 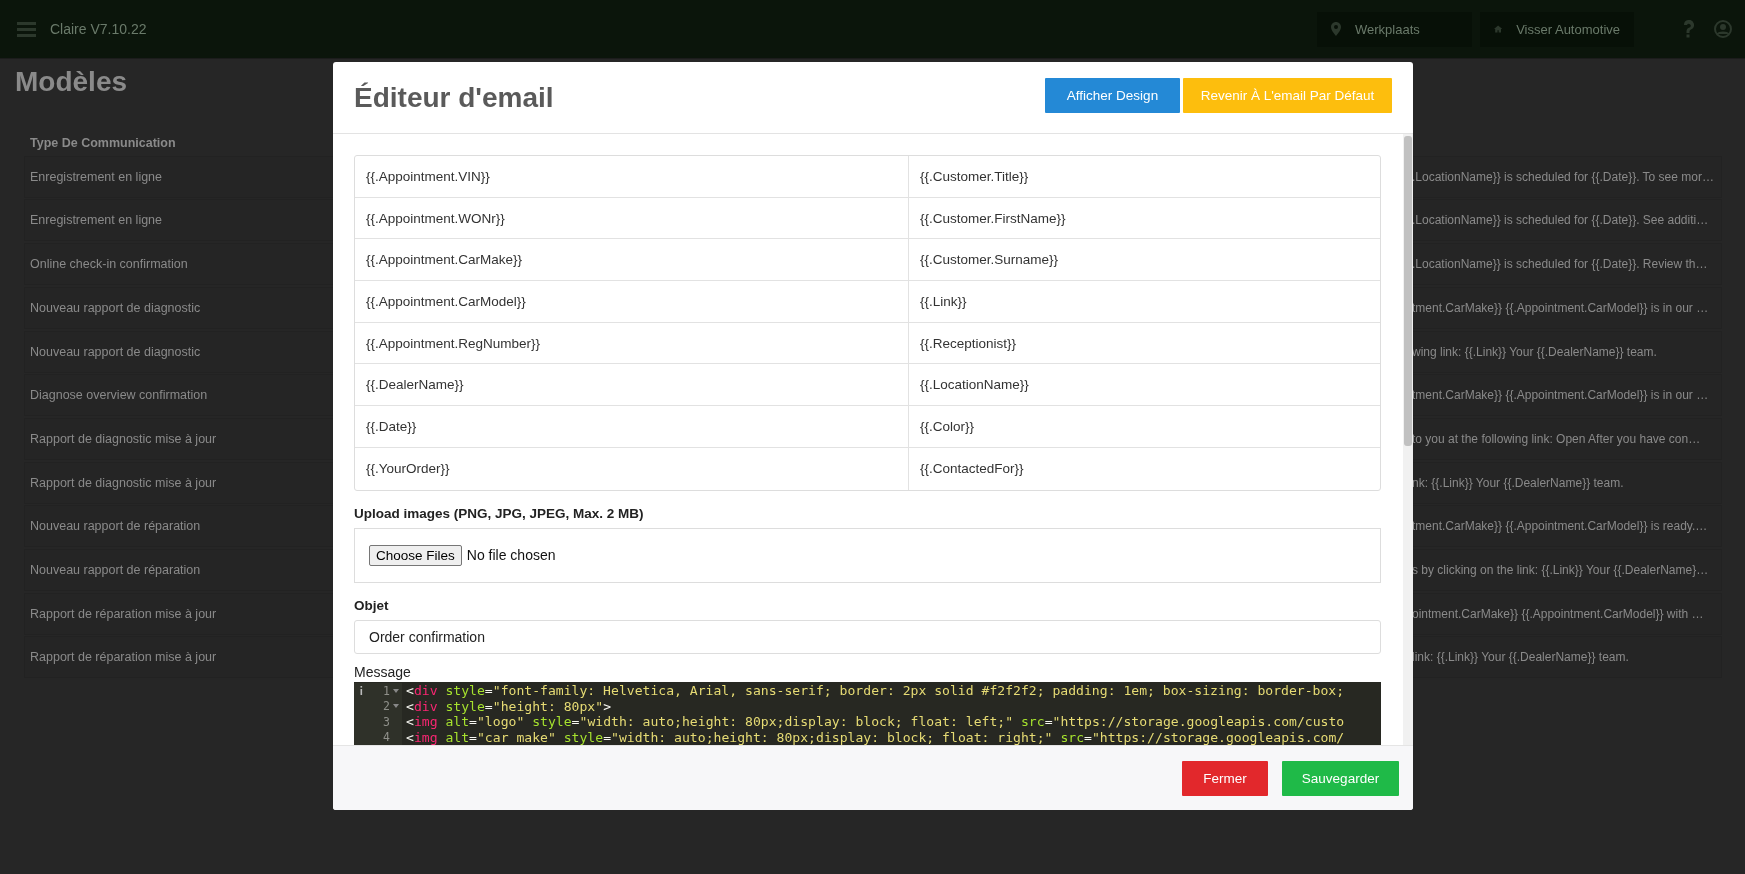 I want to click on code-line: <div style="font-family: Helvetica, Arial, sans-serif; border: 2px solid #f2f2f2; padding: 1em; box-sizing: border-box;, so click(x=875, y=691).